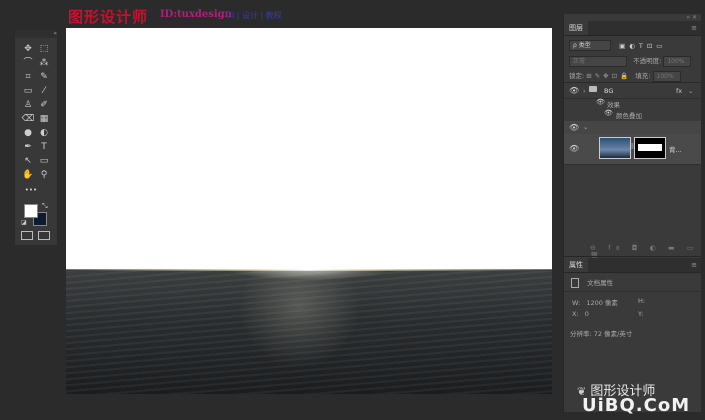  What do you see at coordinates (593, 89) in the screenshot?
I see `folder-icon` at bounding box center [593, 89].